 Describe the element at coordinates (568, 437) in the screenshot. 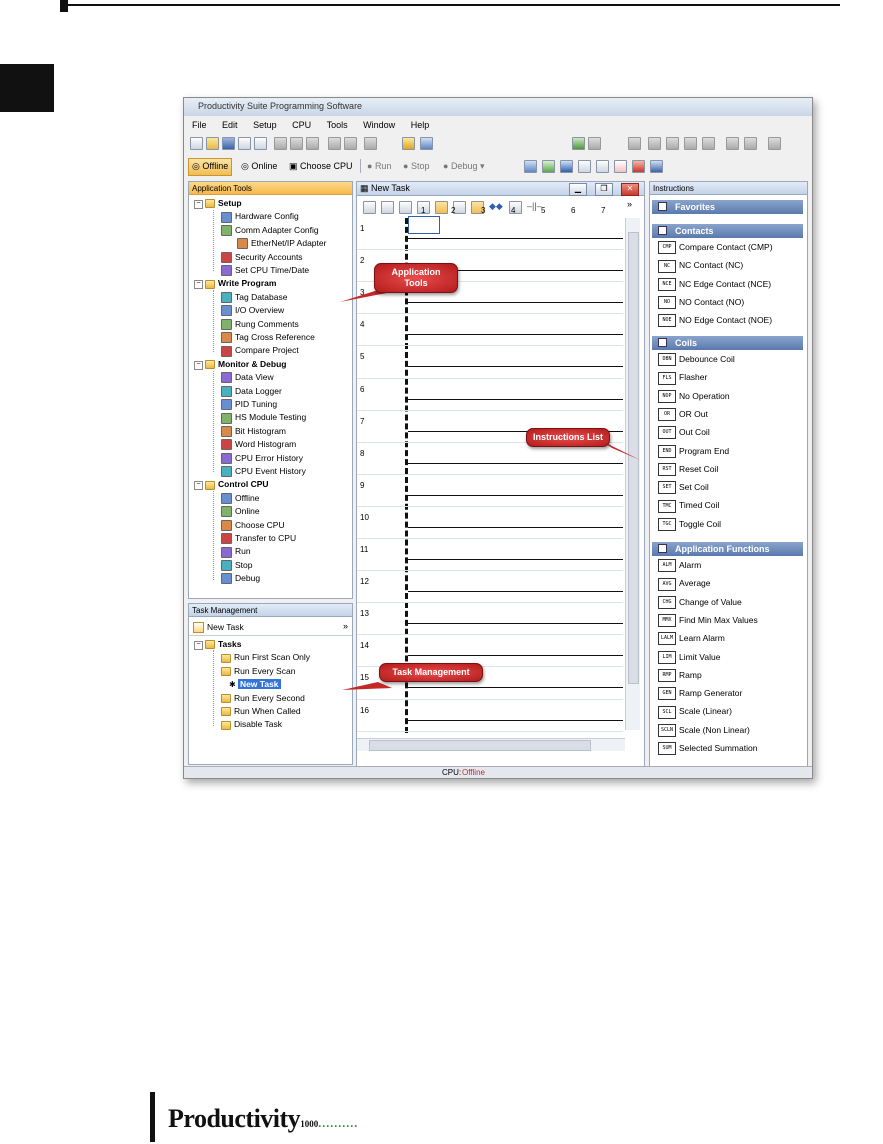

I see `callout-instructions-list: Instructions List` at that location.